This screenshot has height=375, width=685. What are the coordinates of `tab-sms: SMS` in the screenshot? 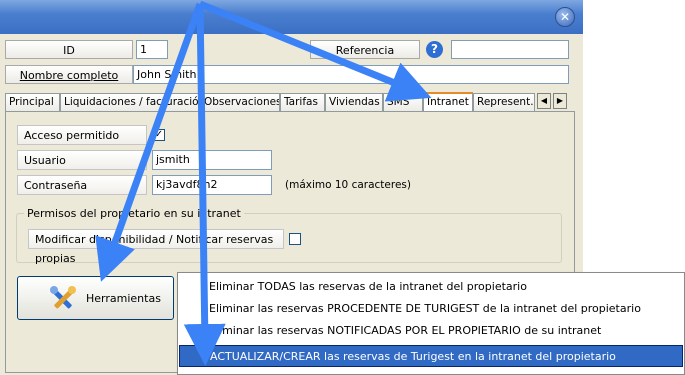 It's located at (403, 102).